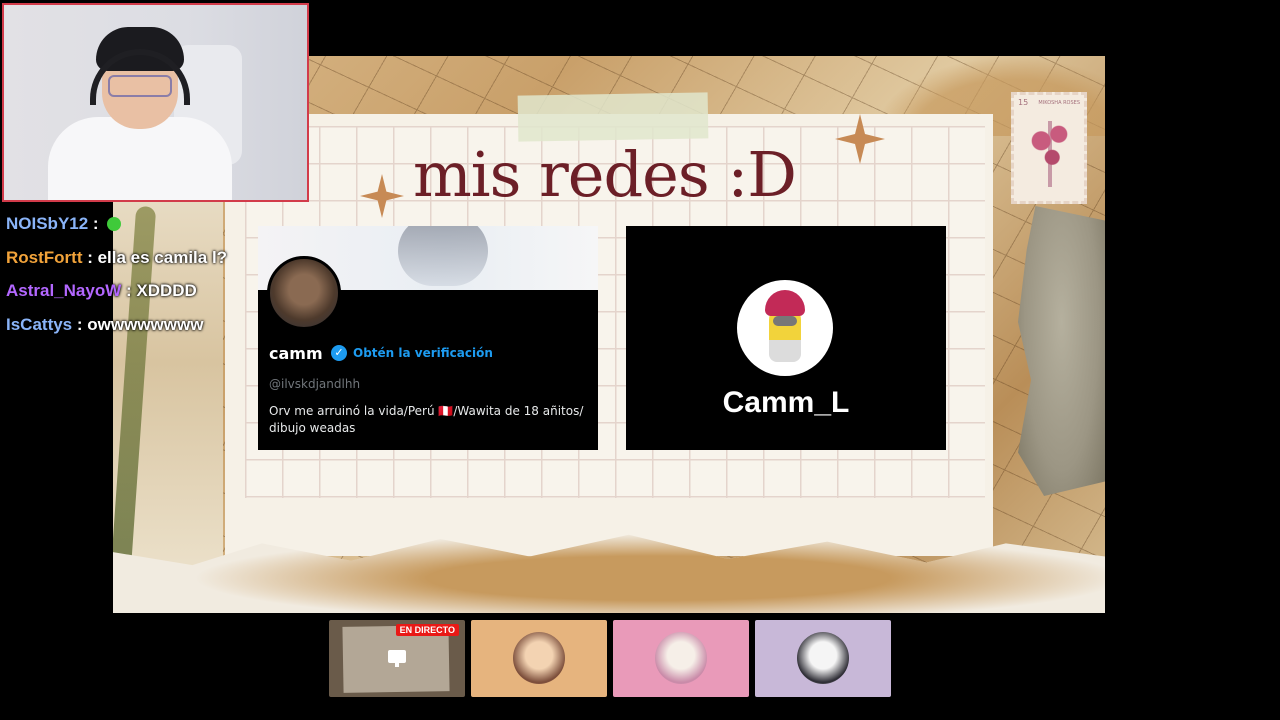 This screenshot has height=720, width=1280. I want to click on profile-username: Camm_L, so click(786, 402).